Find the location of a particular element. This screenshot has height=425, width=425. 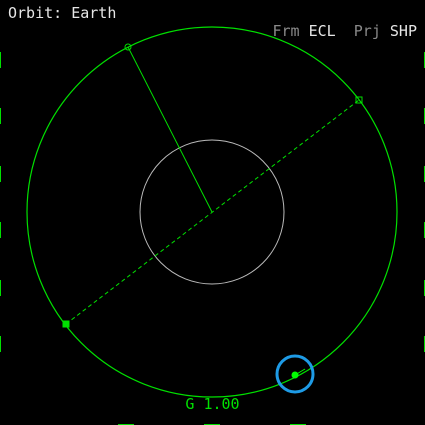

frame-value: ECL is located at coordinates (322, 31).